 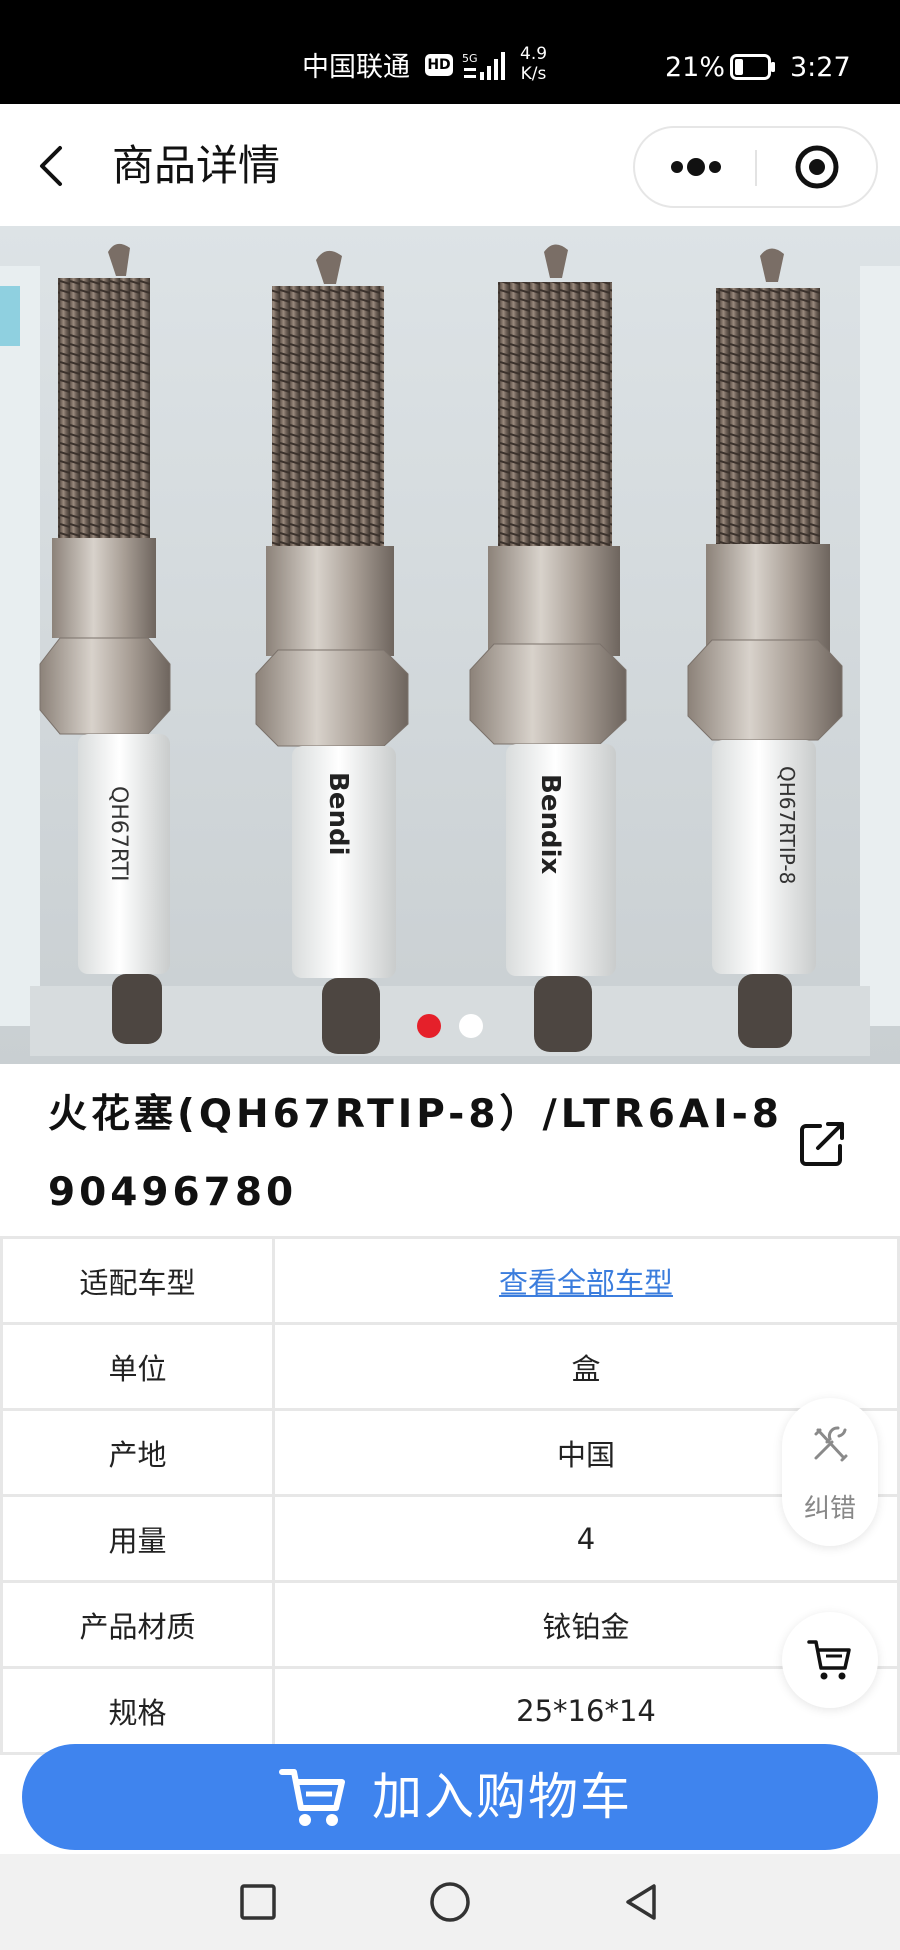 I want to click on spec-value: 盒, so click(x=586, y=1366).